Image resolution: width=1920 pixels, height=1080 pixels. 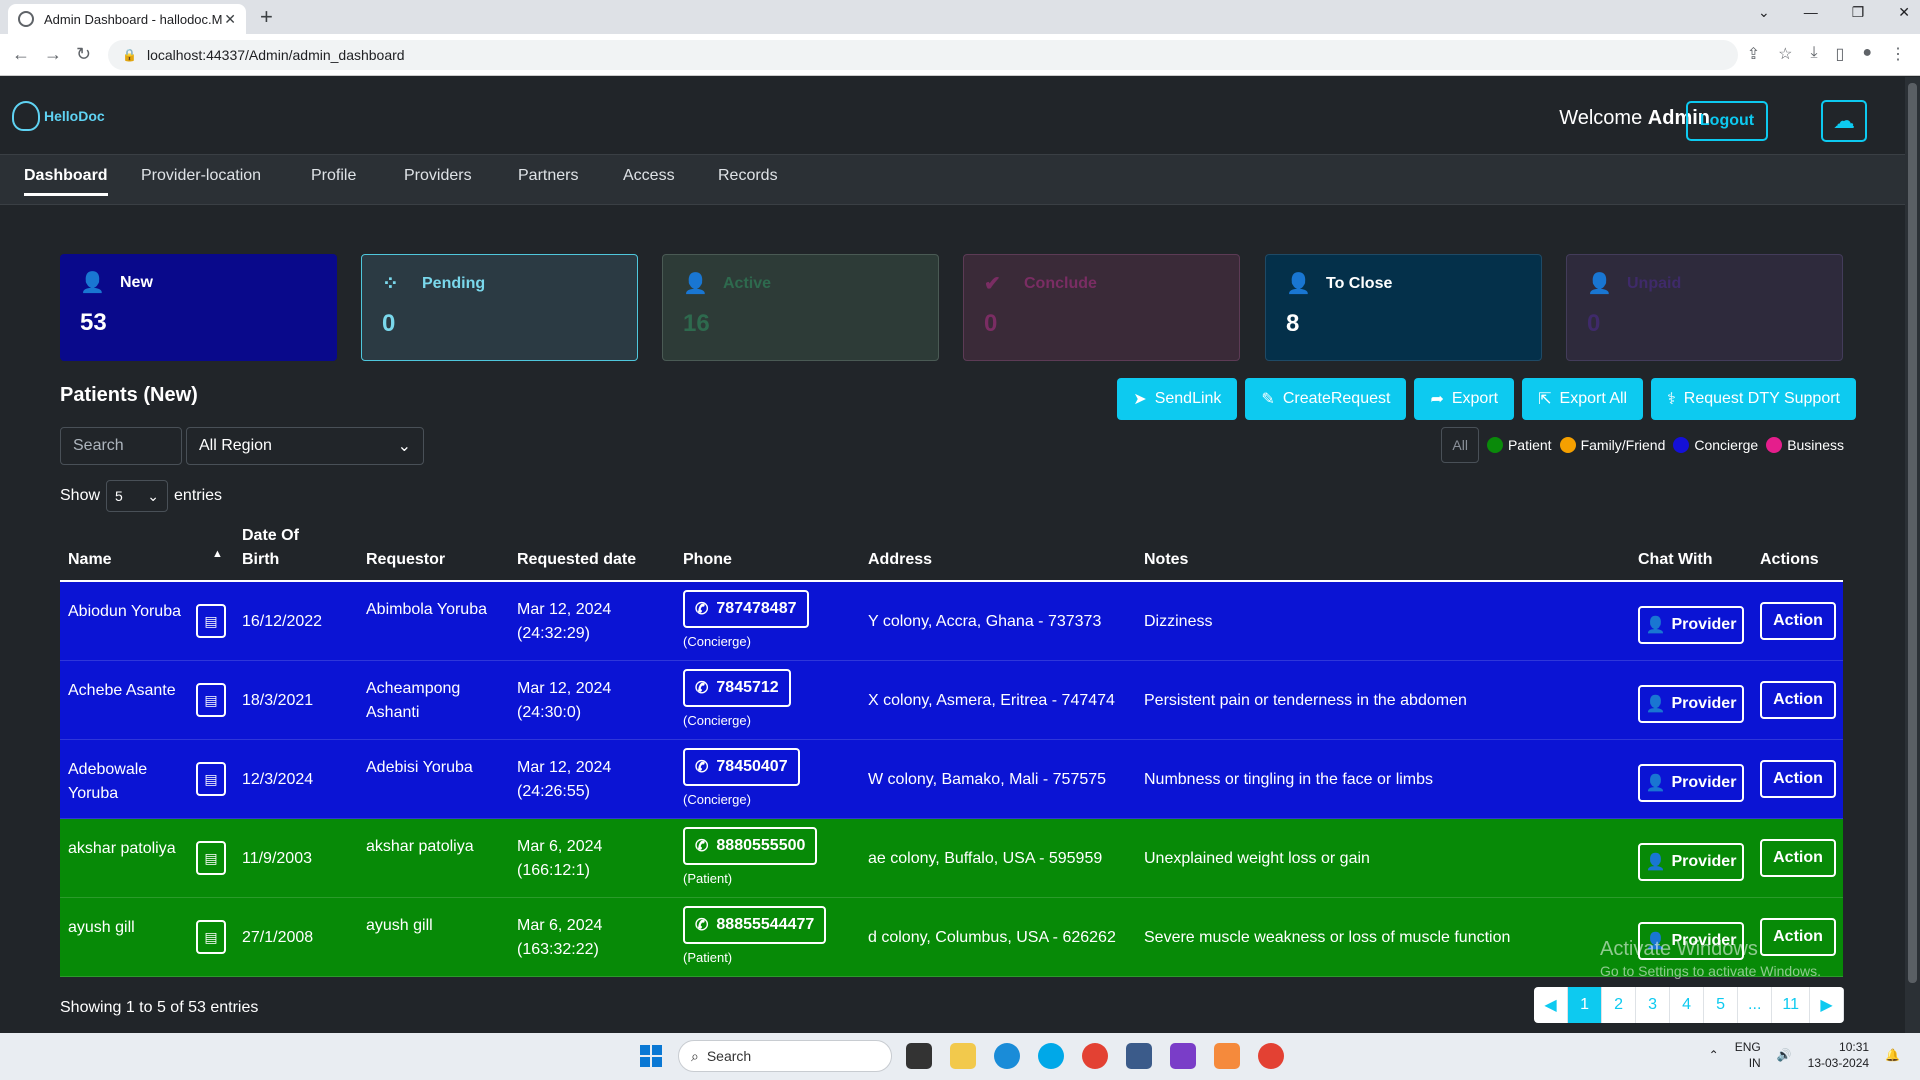 What do you see at coordinates (83, 54) in the screenshot?
I see `reload-icon: ↻` at bounding box center [83, 54].